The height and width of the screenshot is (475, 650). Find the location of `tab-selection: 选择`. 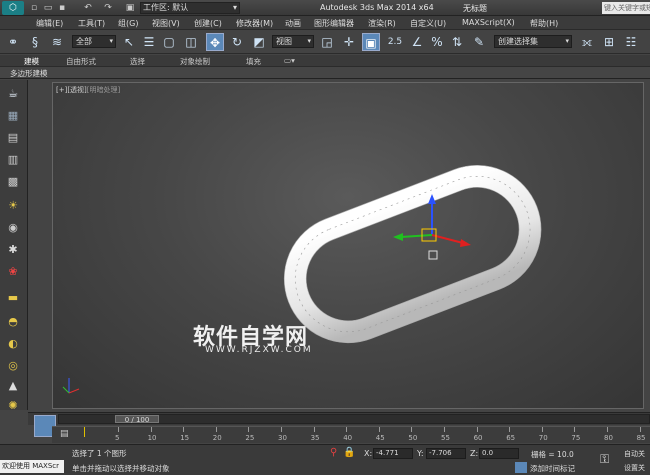

tab-selection: 选择 is located at coordinates (137, 61).